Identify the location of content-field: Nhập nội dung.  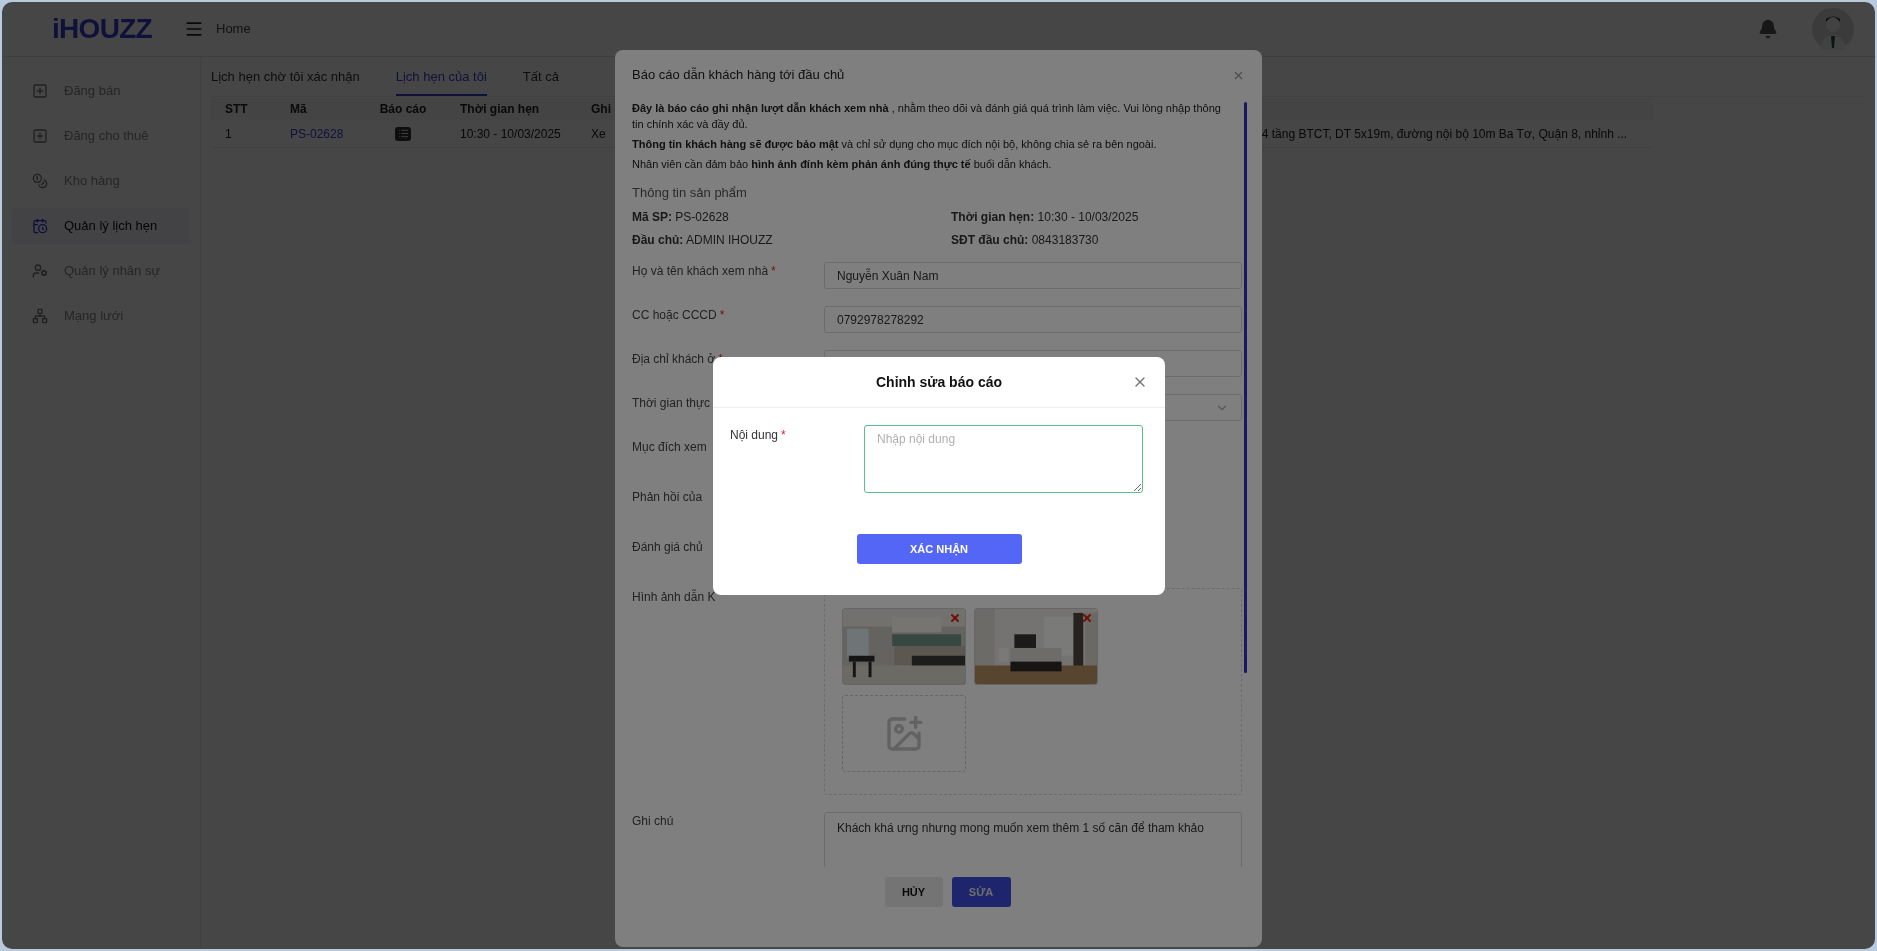
(1003, 459).